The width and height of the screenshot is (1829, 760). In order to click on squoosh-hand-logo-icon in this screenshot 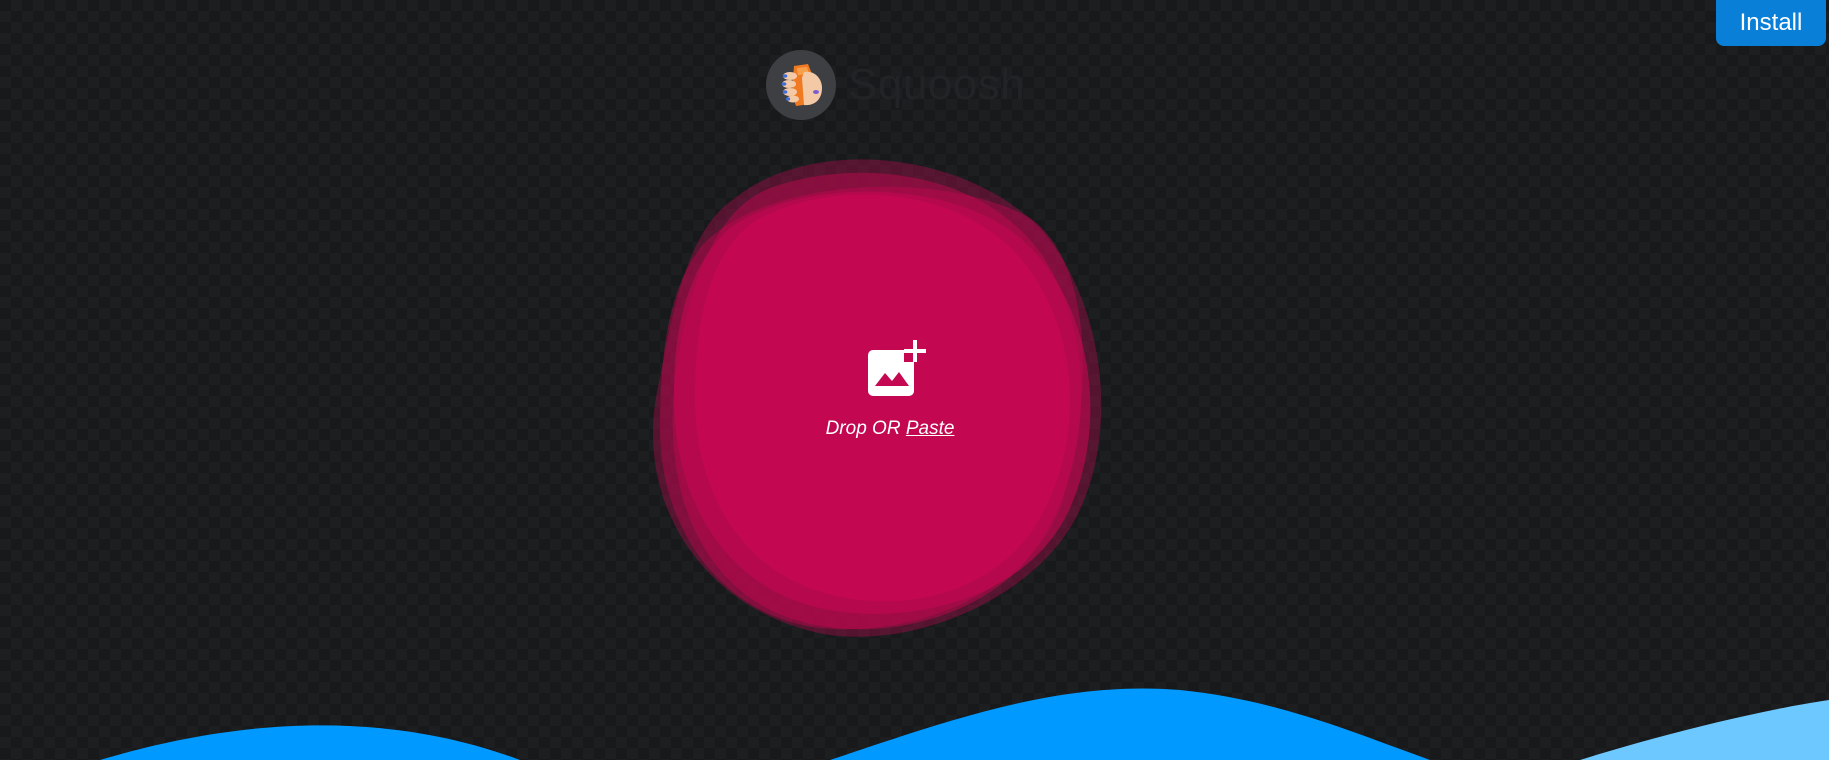, I will do `click(801, 85)`.